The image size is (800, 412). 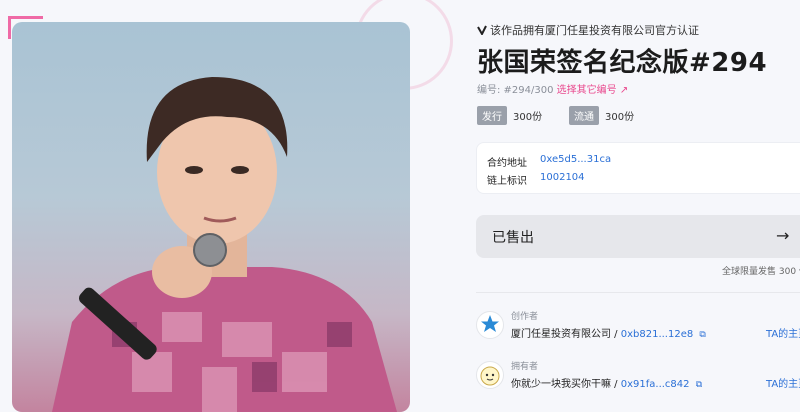 I want to click on contract-label: 合约地址, so click(x=507, y=163).